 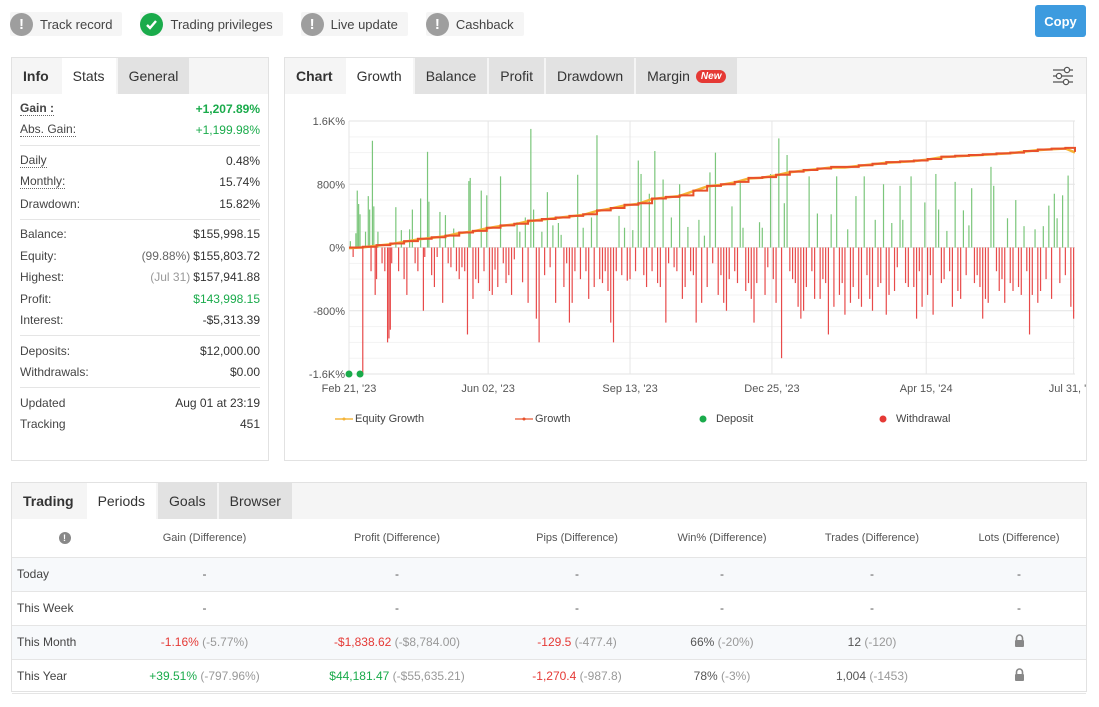 I want to click on gain-cell-diff: (-5.77%), so click(x=225, y=642).